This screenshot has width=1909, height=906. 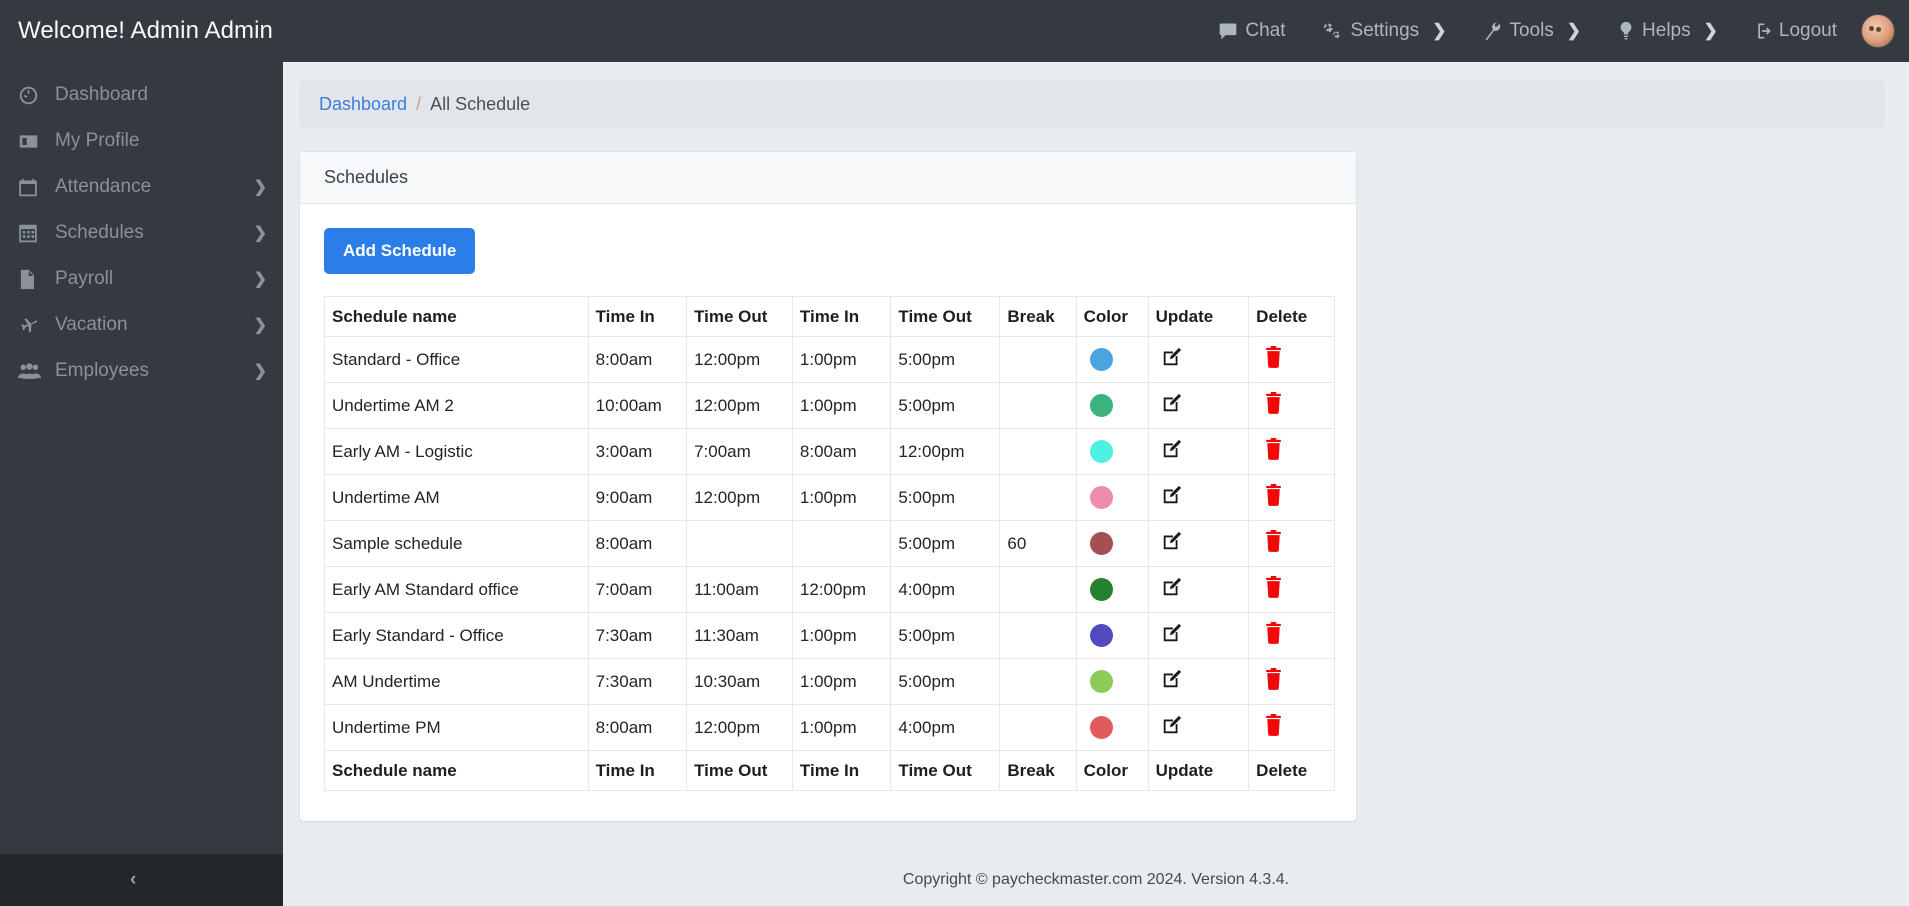 What do you see at coordinates (945, 770) in the screenshot?
I see `foot-time-out-2: Time Out` at bounding box center [945, 770].